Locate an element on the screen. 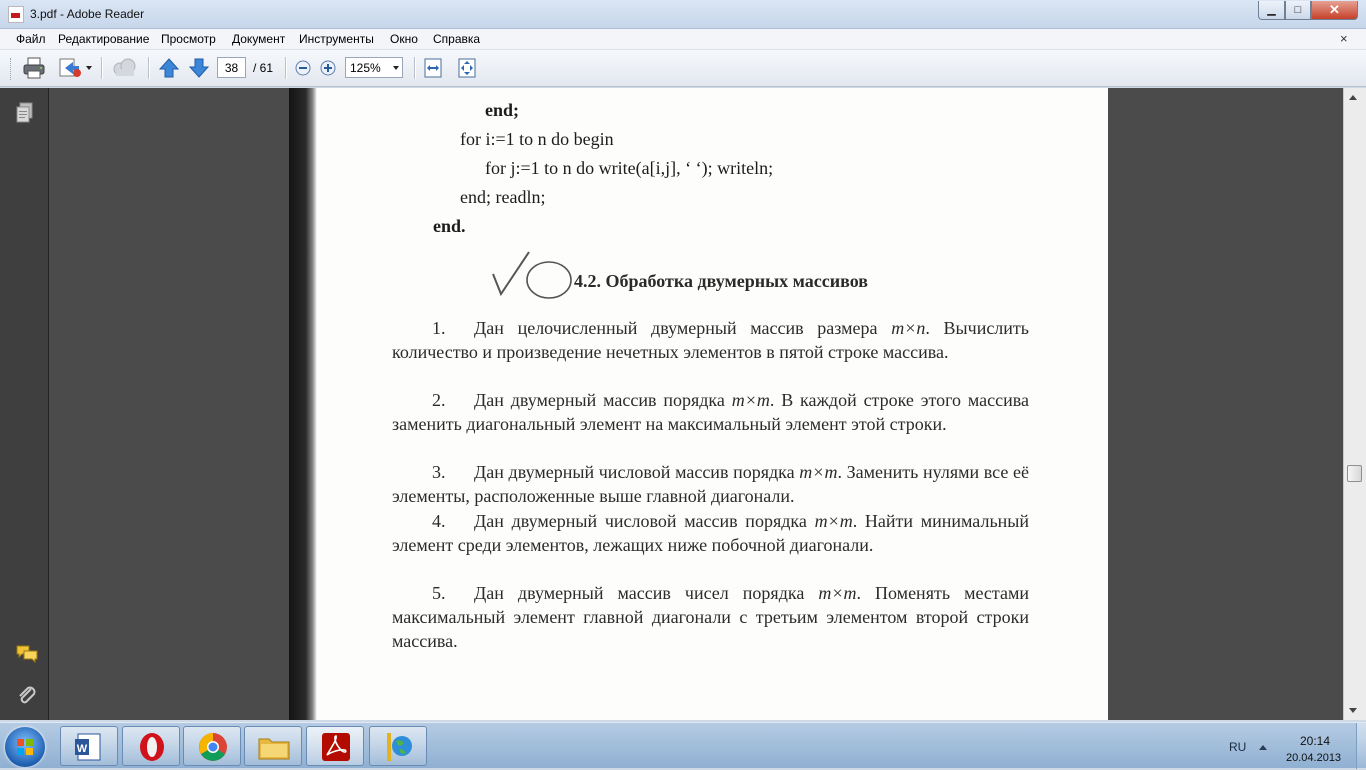 Image resolution: width=1366 pixels, height=770 pixels. section-title: Обработка двумерных массивов is located at coordinates (737, 281).